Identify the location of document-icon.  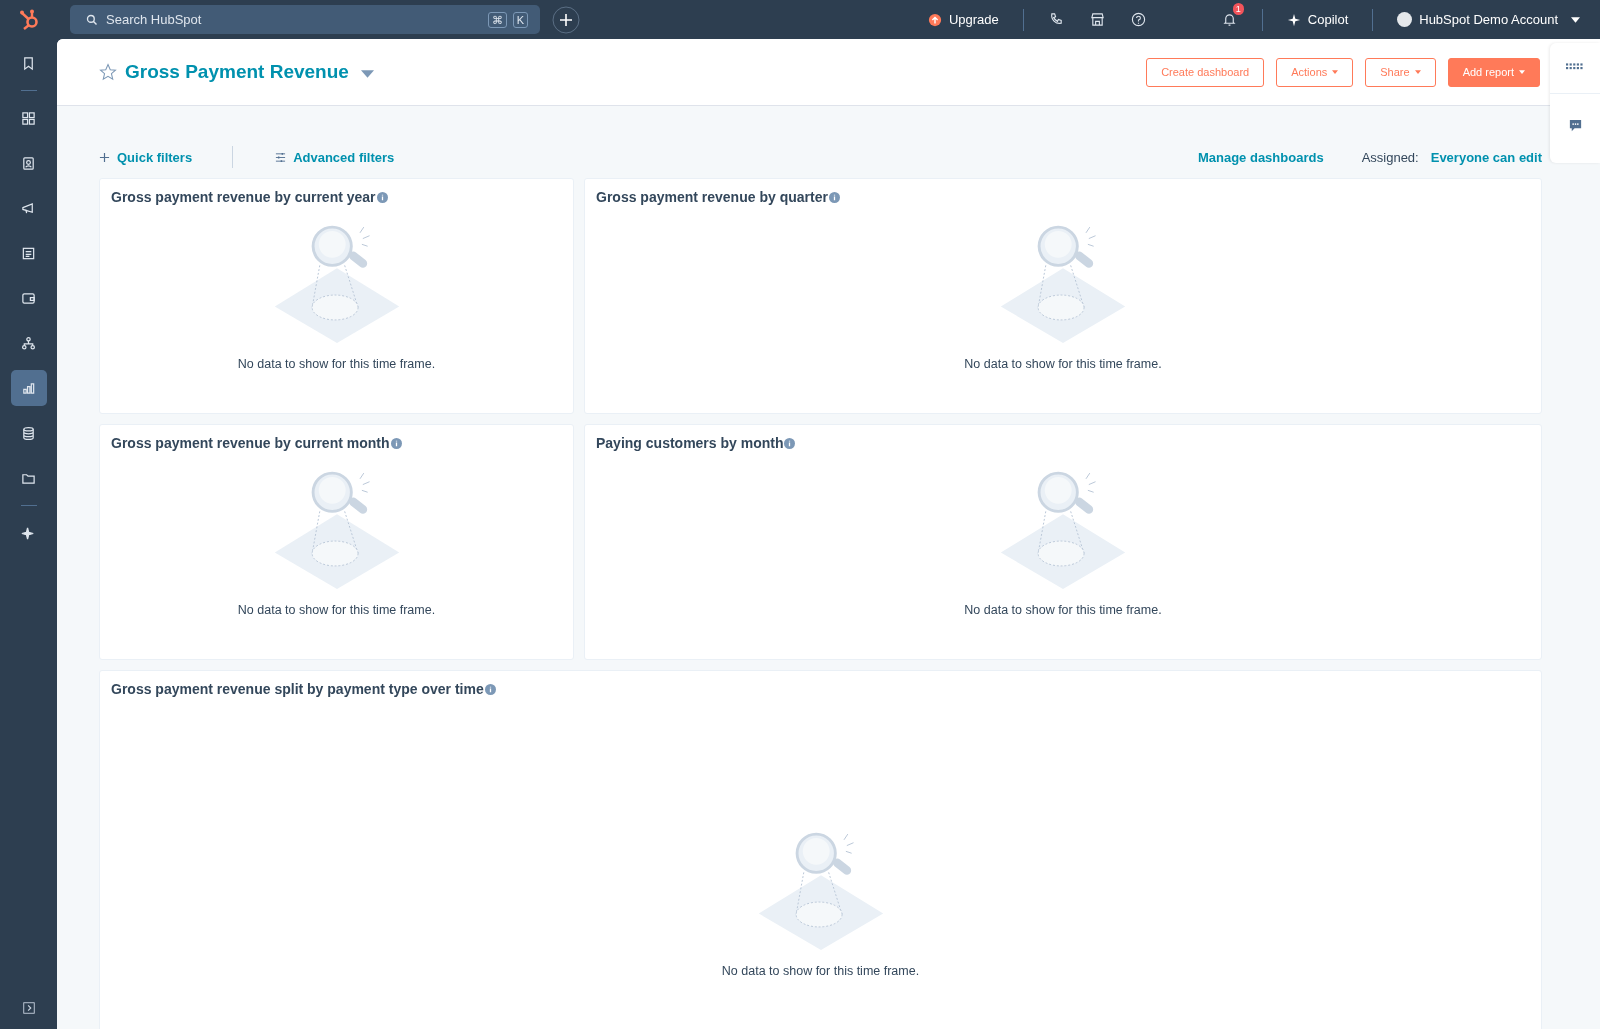
(28, 253).